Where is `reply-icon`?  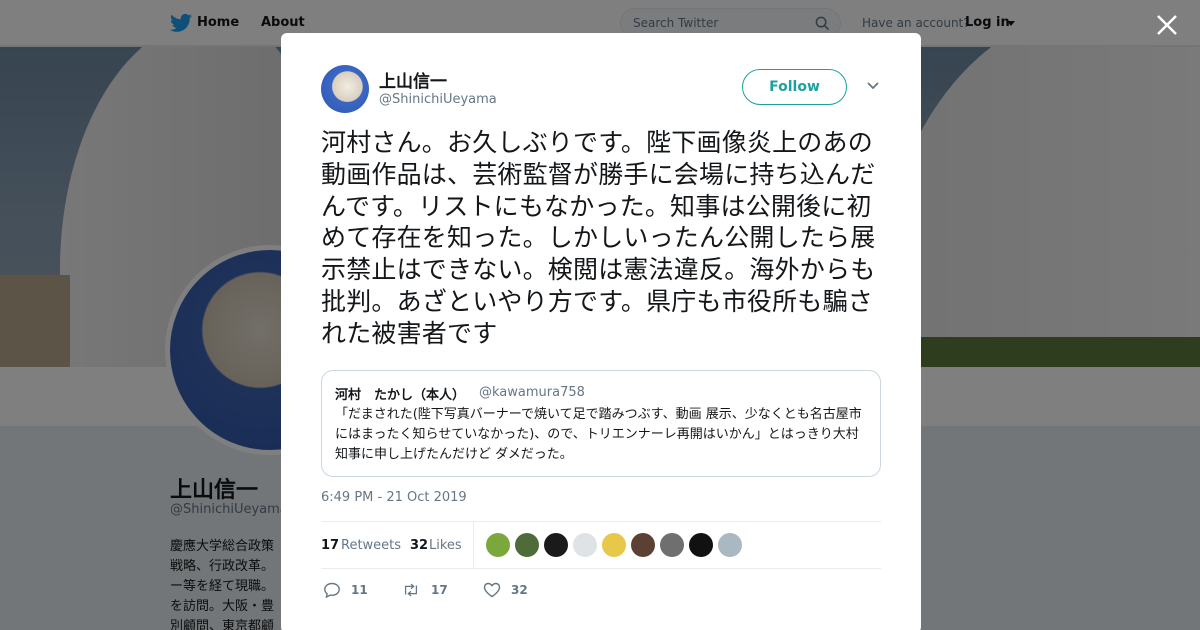 reply-icon is located at coordinates (332, 590).